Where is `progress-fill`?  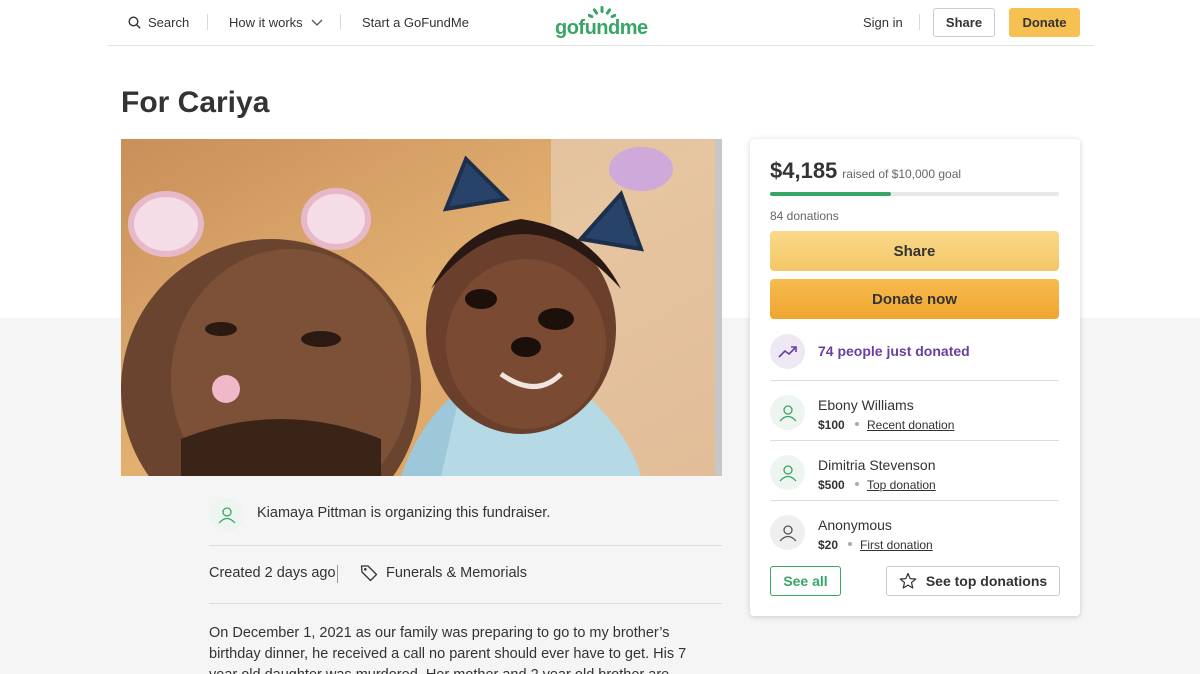 progress-fill is located at coordinates (830, 194).